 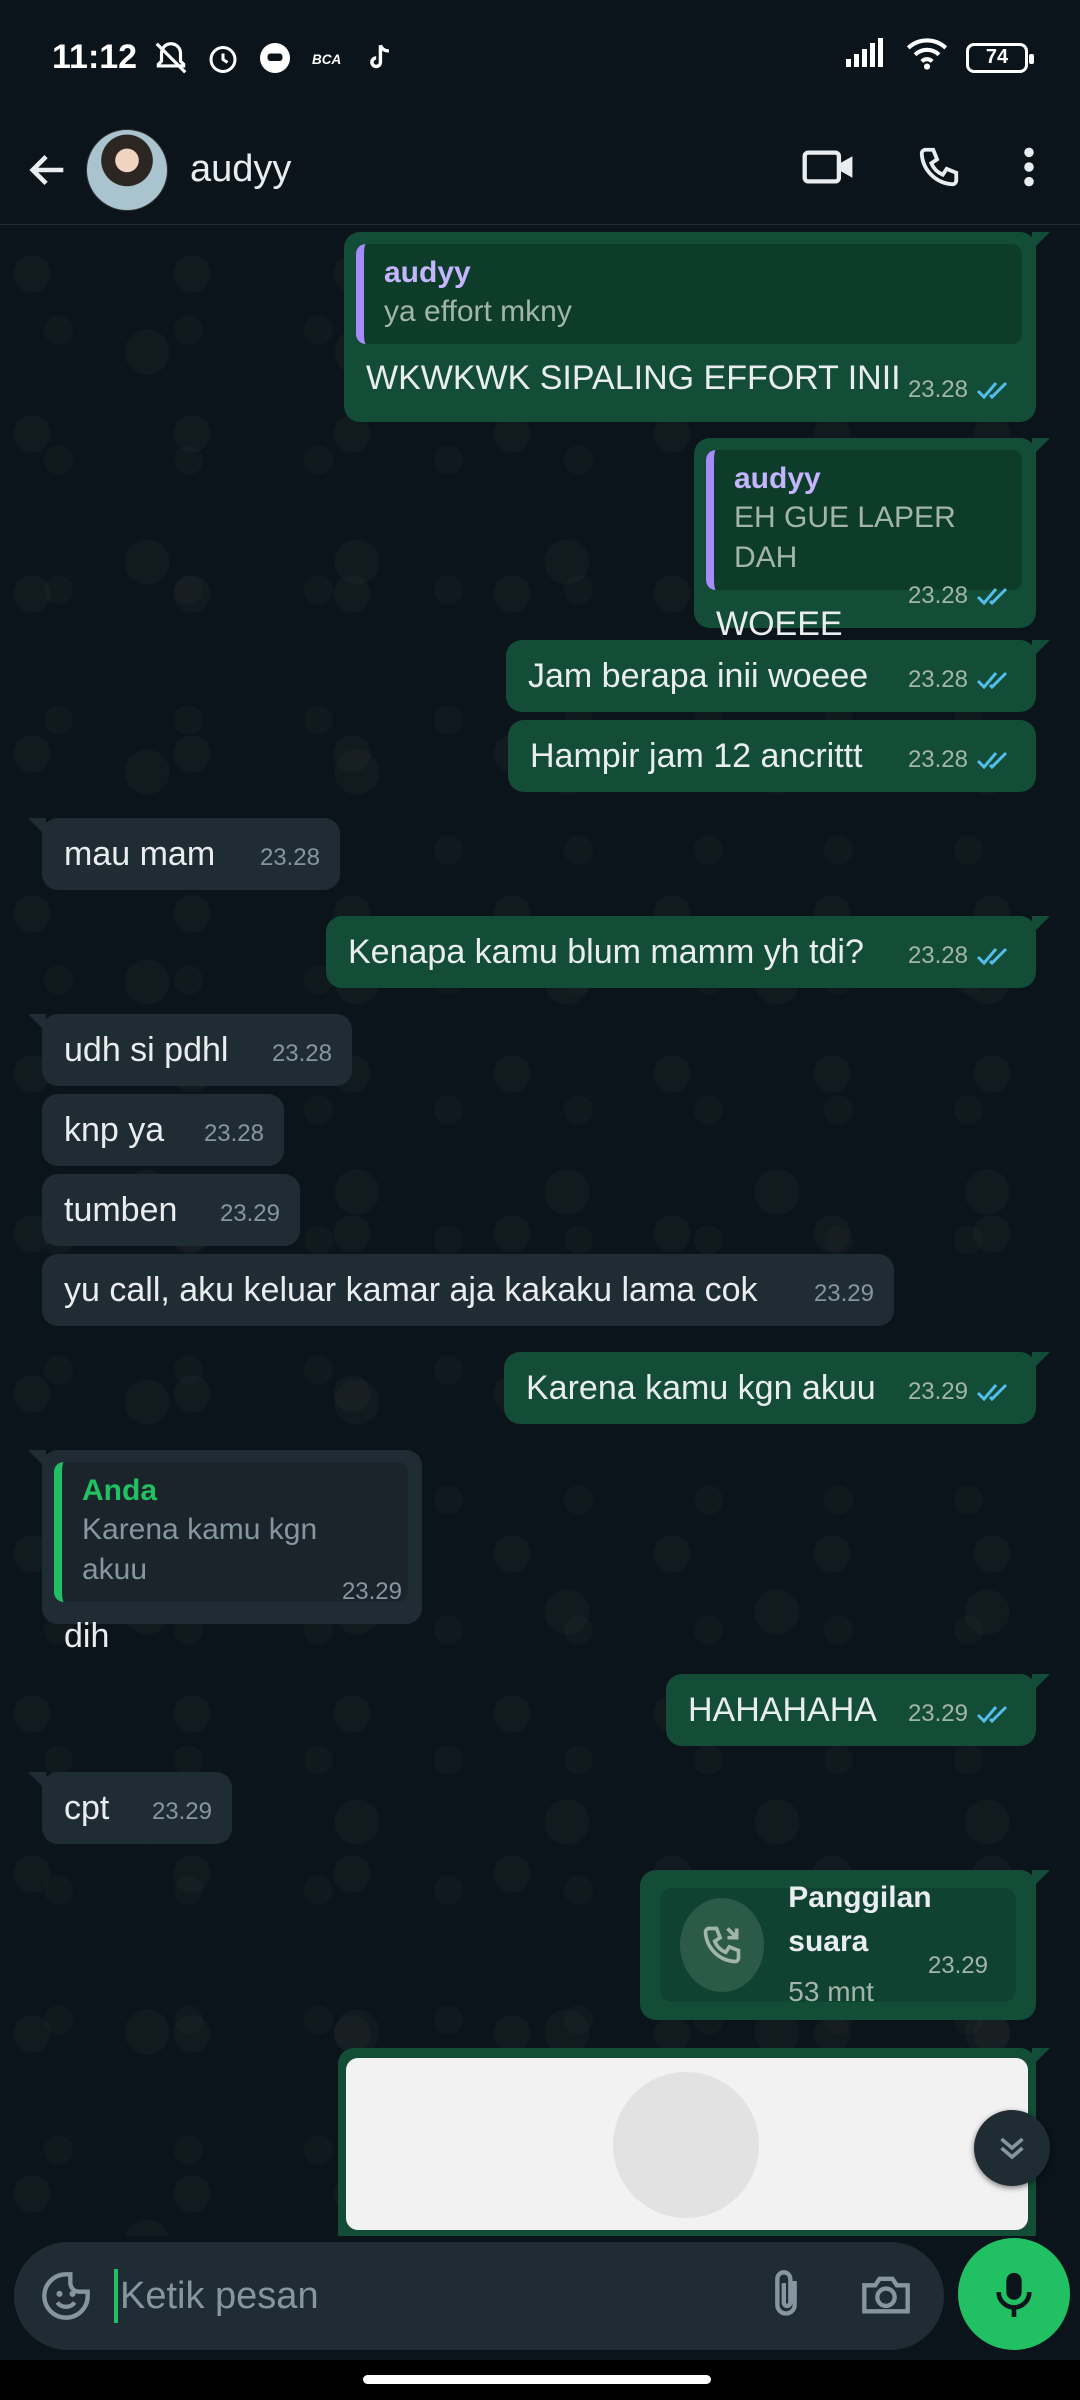 I want to click on battery-indicator: 74, so click(x=1000, y=57).